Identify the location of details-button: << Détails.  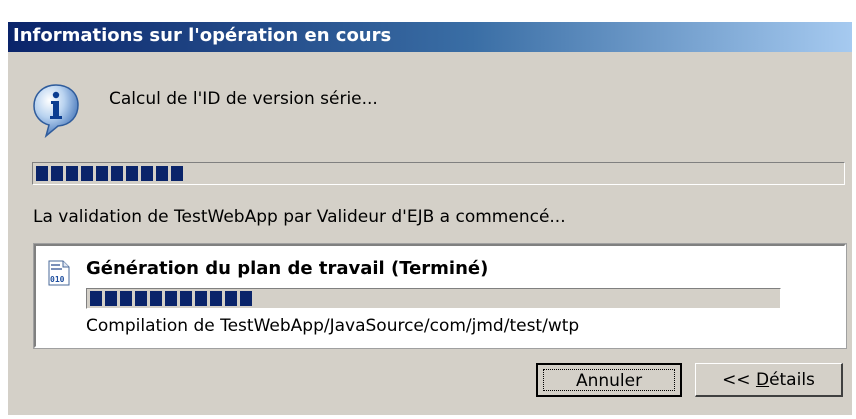
(769, 380).